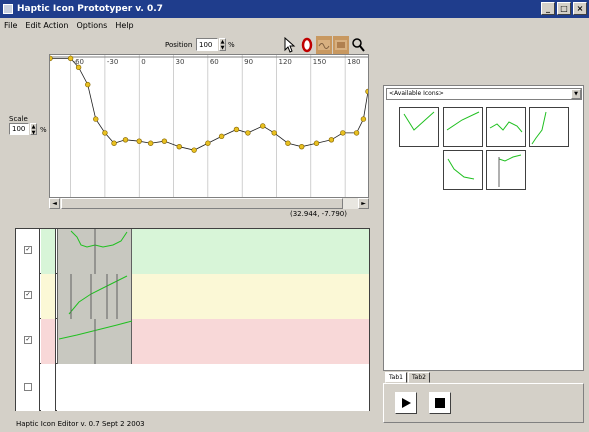 This screenshot has height=432, width=589. I want to click on magnifier-icon, so click(358, 45).